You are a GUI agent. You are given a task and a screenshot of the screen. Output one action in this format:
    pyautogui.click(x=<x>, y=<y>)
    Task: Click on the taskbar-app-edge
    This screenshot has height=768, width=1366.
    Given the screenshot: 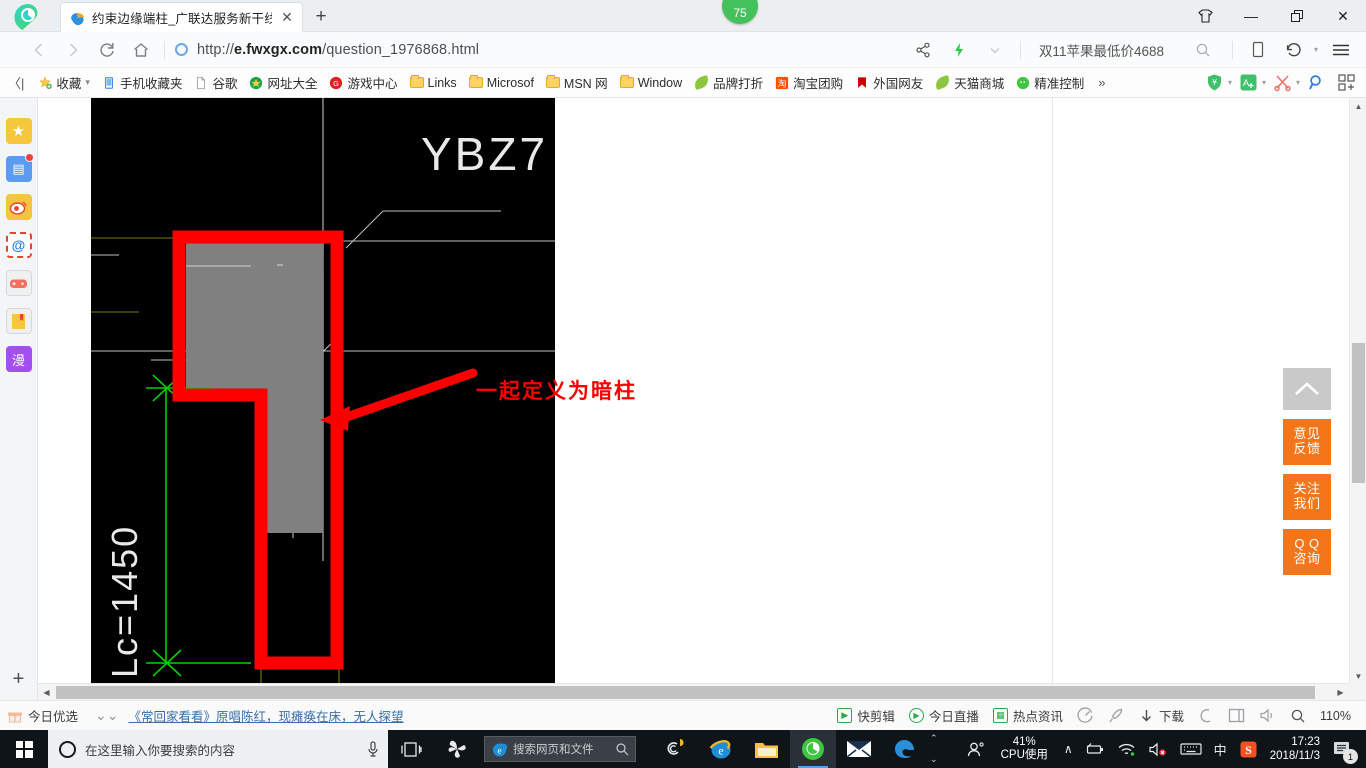 What is the action you would take?
    pyautogui.click(x=905, y=749)
    